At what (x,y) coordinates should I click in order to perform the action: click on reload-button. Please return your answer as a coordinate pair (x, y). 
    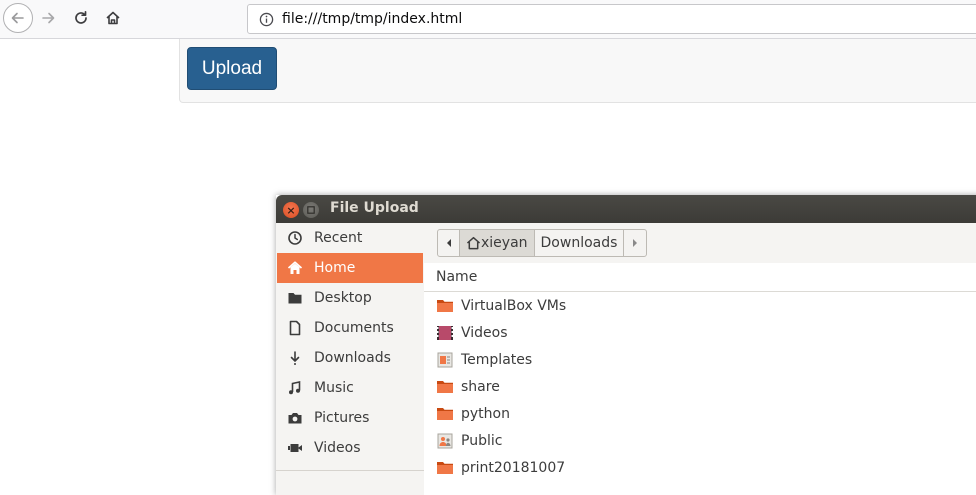
    Looking at the image, I should click on (81, 18).